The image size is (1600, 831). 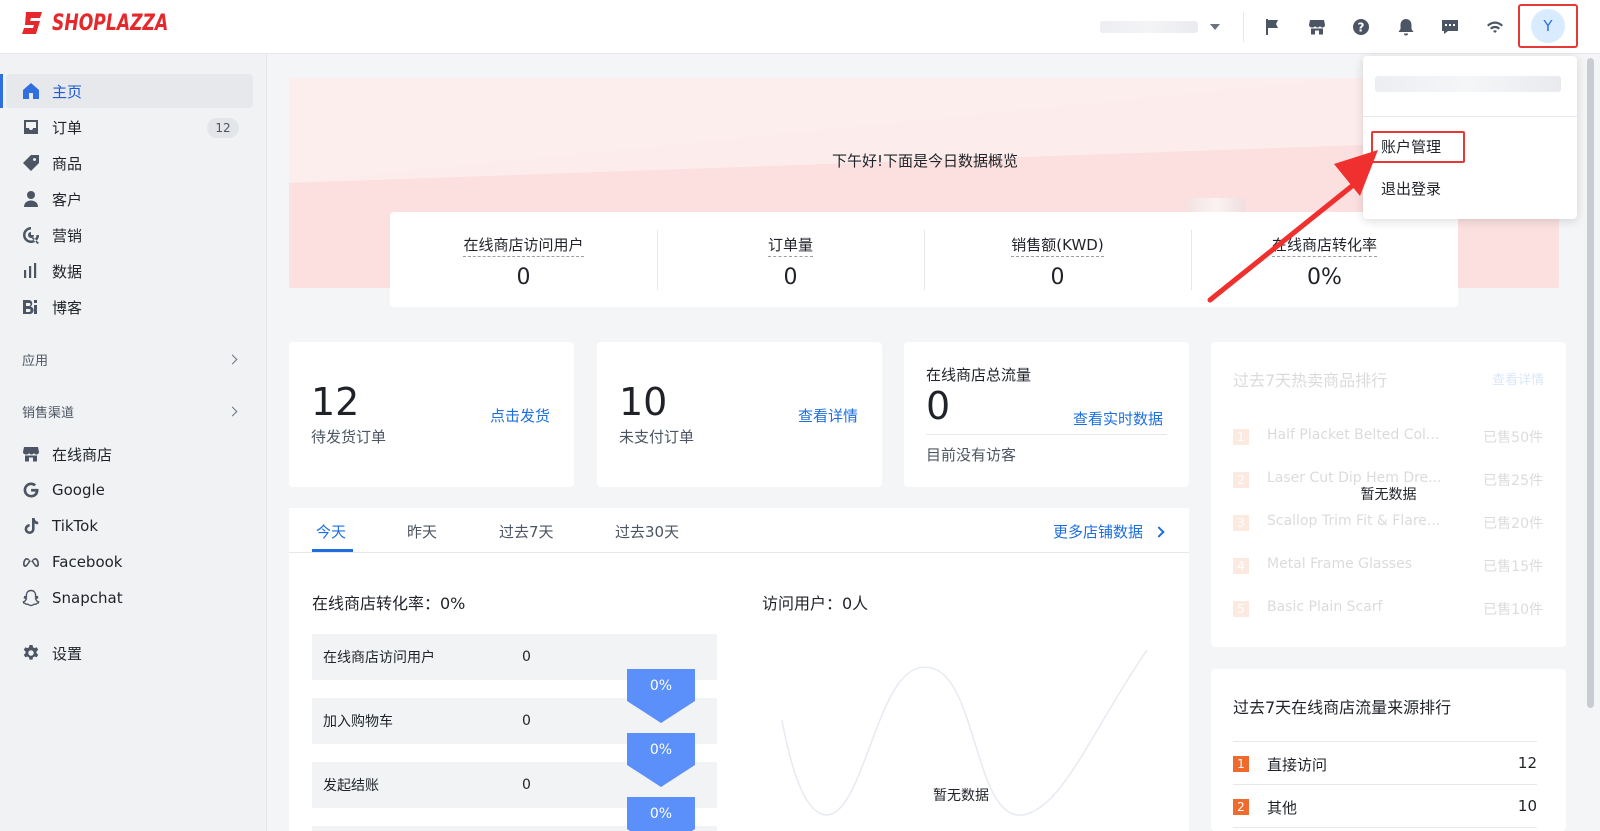 What do you see at coordinates (1418, 147) in the screenshot?
I see `account-management-highlight-box` at bounding box center [1418, 147].